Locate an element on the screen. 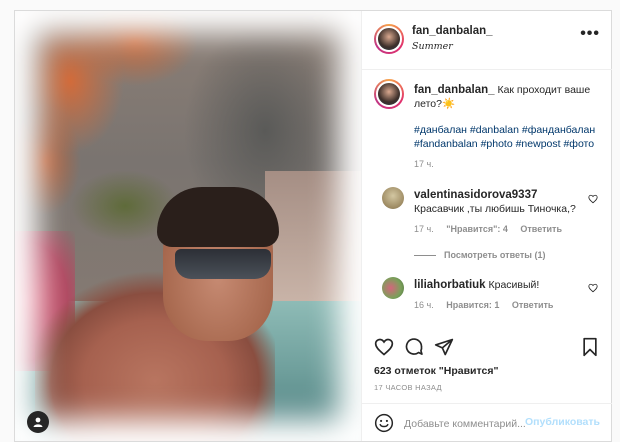 This screenshot has height=442, width=620. caption-author-avatar is located at coordinates (389, 94).